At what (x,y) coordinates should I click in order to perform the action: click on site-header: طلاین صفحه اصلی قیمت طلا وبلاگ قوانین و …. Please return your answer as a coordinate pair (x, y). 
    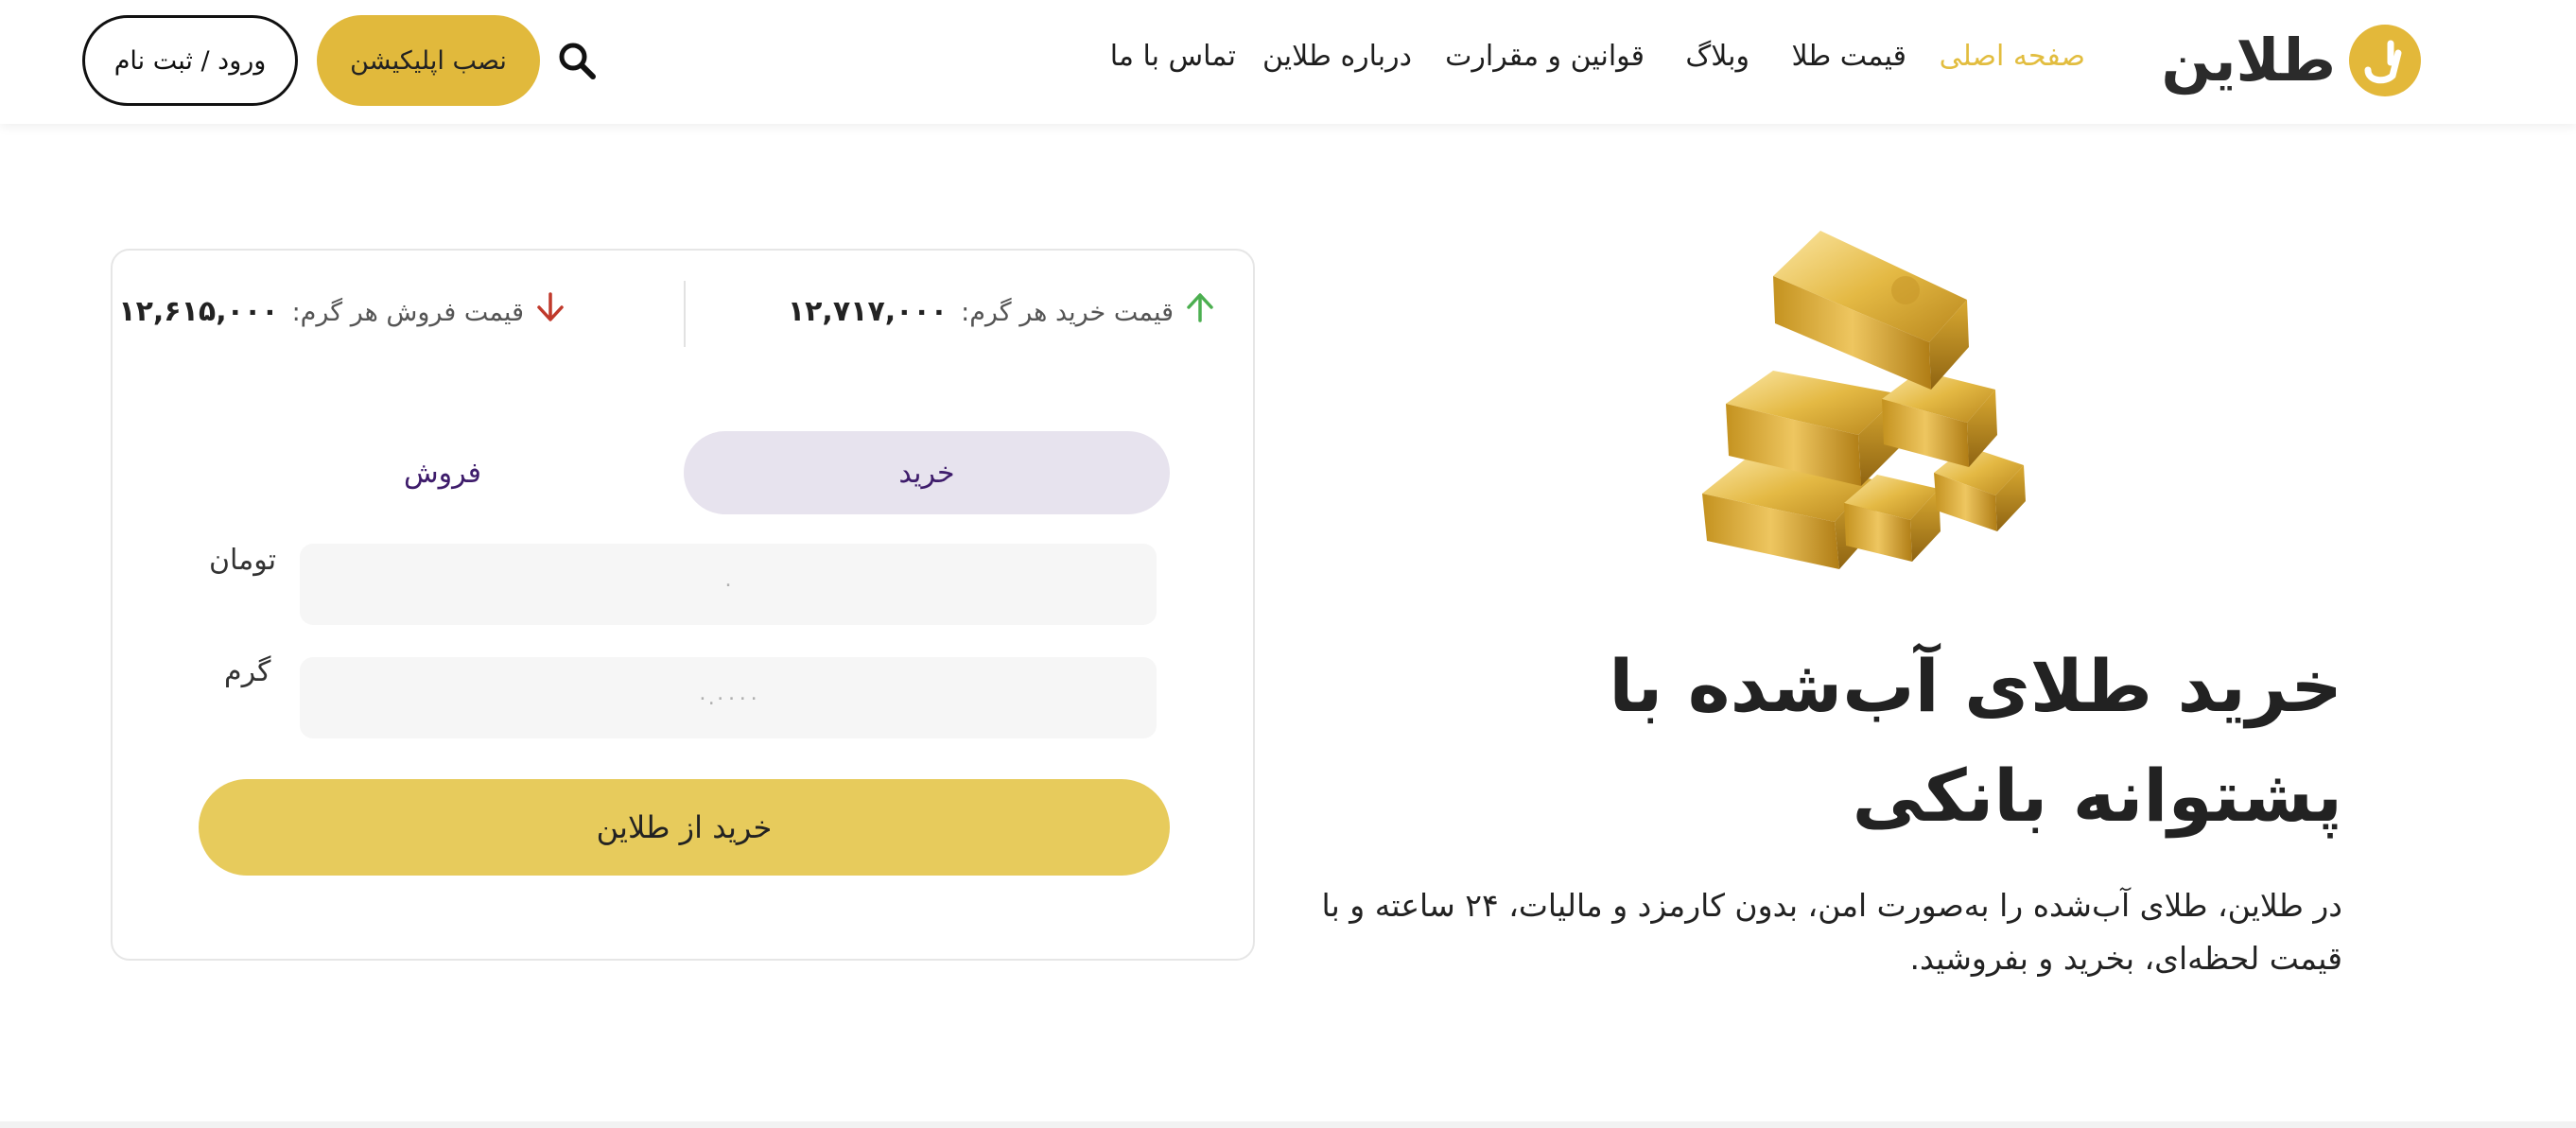
    Looking at the image, I should click on (1288, 62).